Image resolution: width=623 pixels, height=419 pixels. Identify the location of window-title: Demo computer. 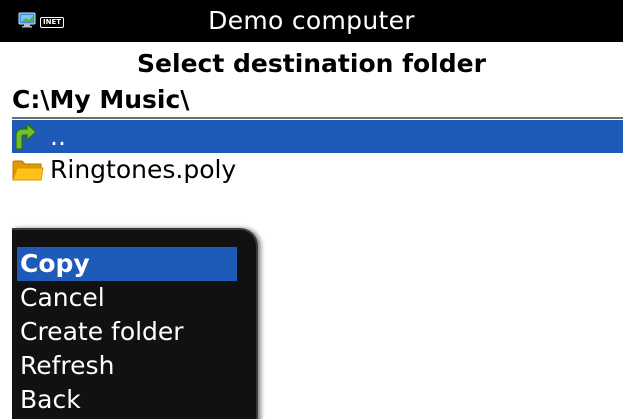
(311, 20).